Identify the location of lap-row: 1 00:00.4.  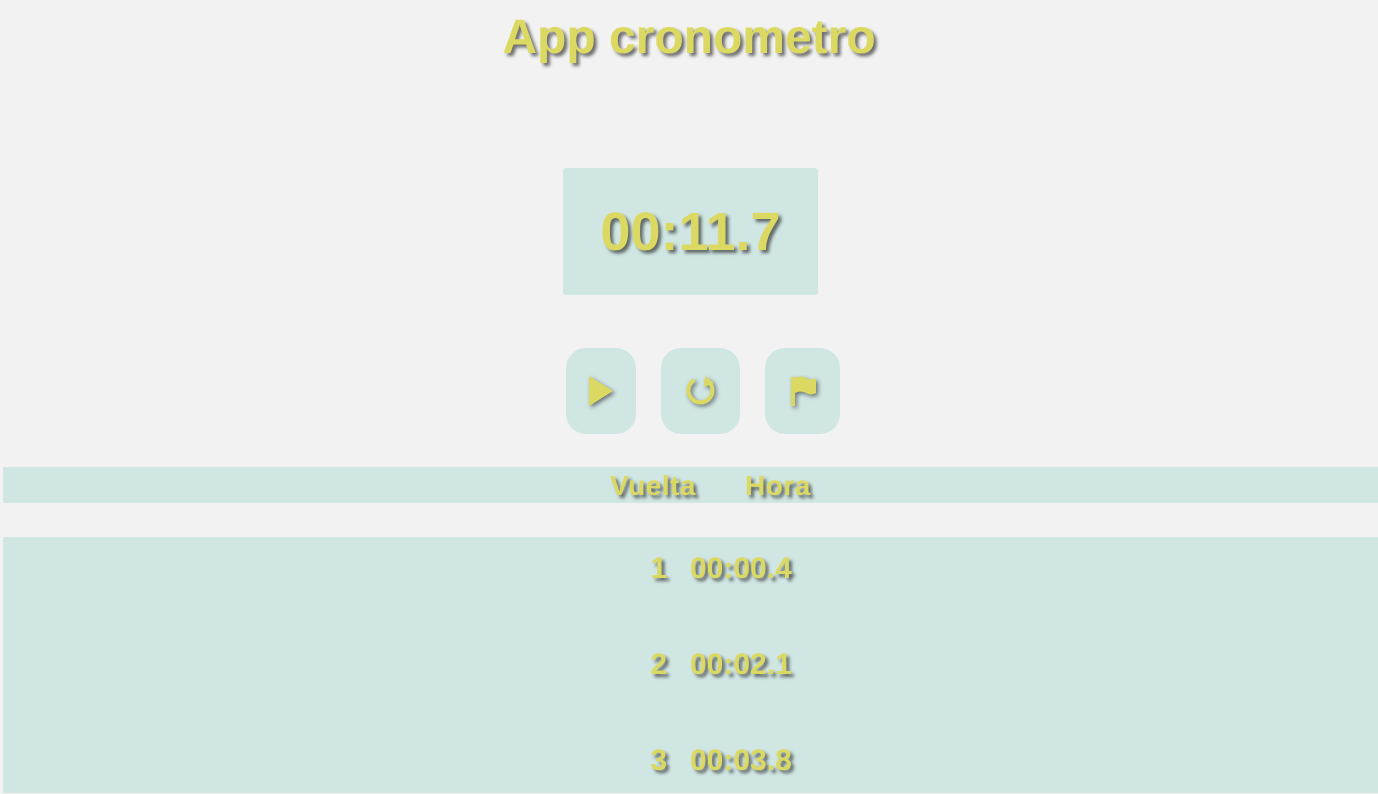
(690, 569).